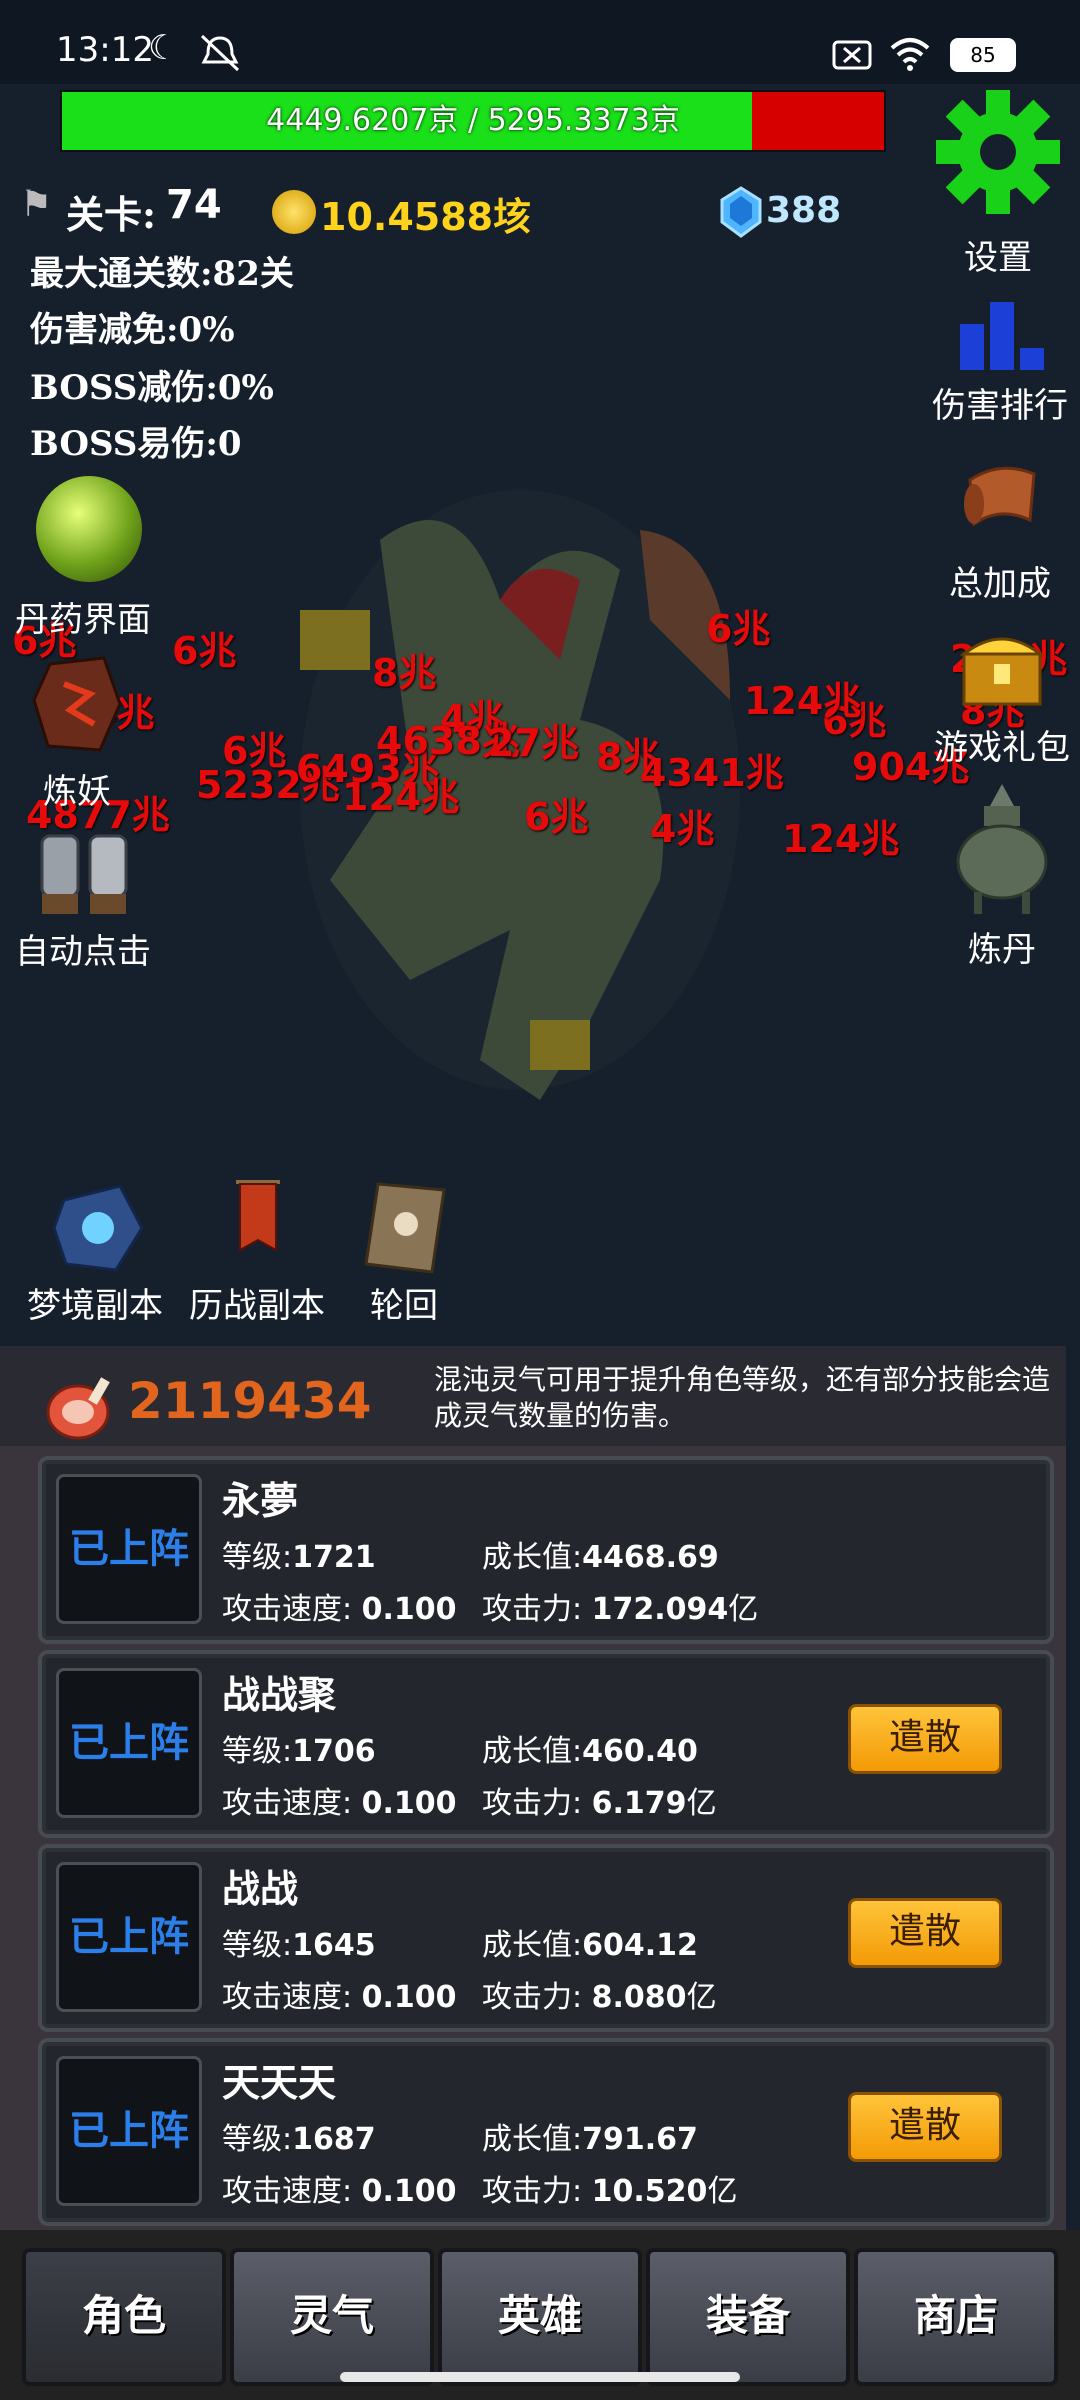 This screenshot has width=1080, height=2400. What do you see at coordinates (1000, 584) in the screenshot?
I see `total-bonus-label: 总加成` at bounding box center [1000, 584].